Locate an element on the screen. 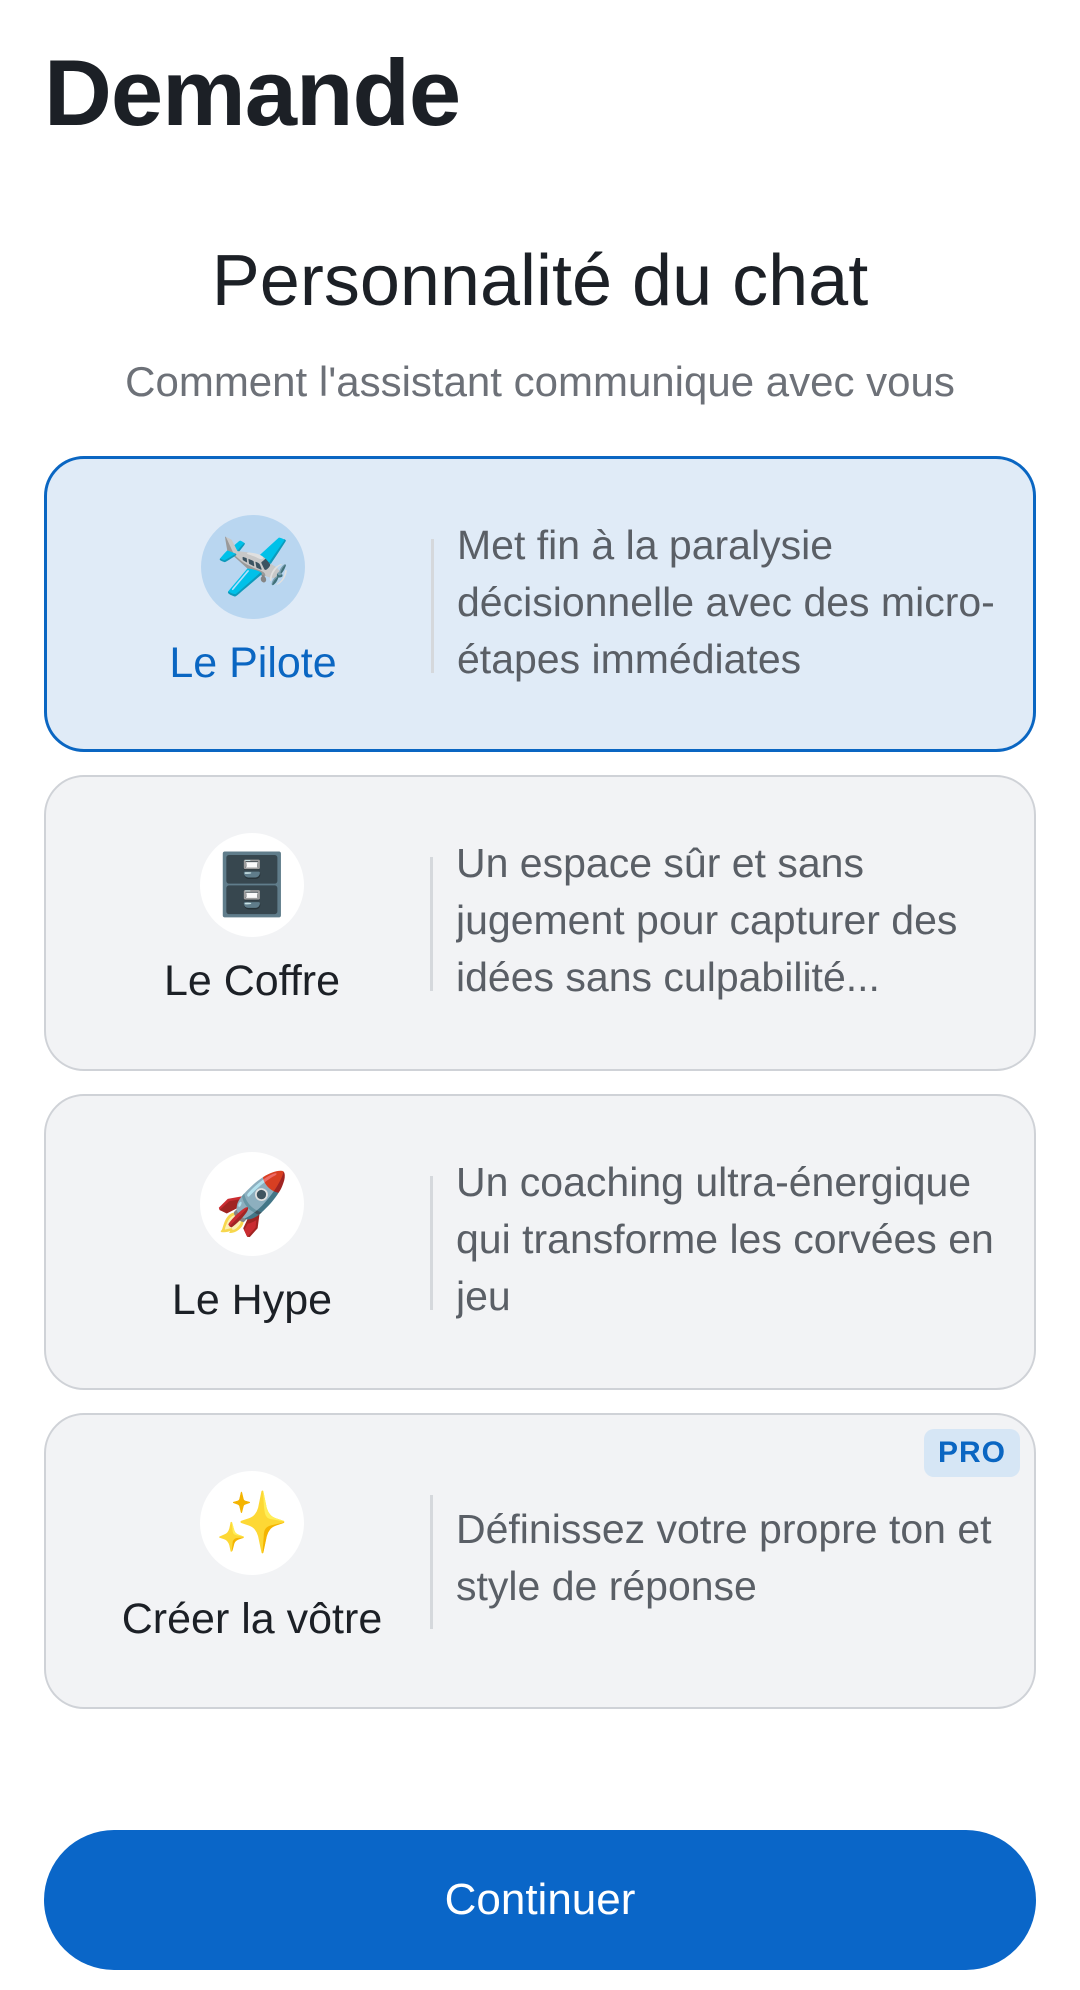  continue-button: Continuer is located at coordinates (540, 1900).